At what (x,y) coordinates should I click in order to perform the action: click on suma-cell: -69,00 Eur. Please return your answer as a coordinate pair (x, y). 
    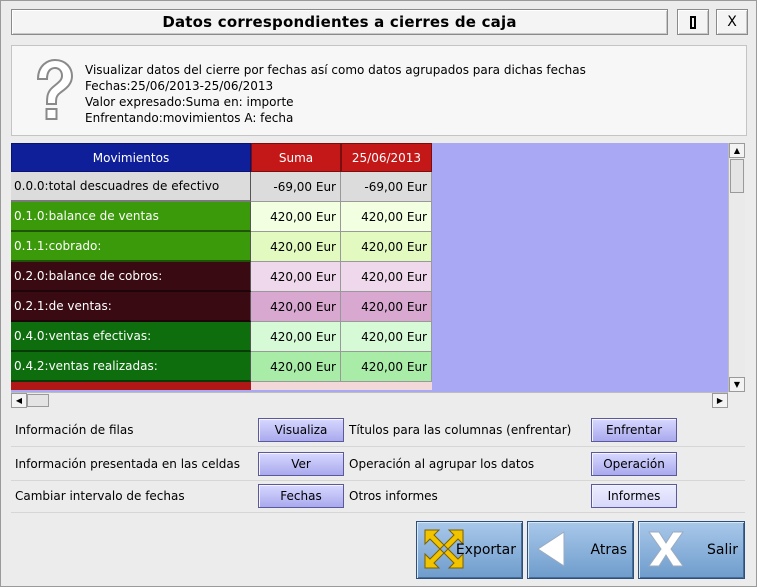
    Looking at the image, I should click on (296, 187).